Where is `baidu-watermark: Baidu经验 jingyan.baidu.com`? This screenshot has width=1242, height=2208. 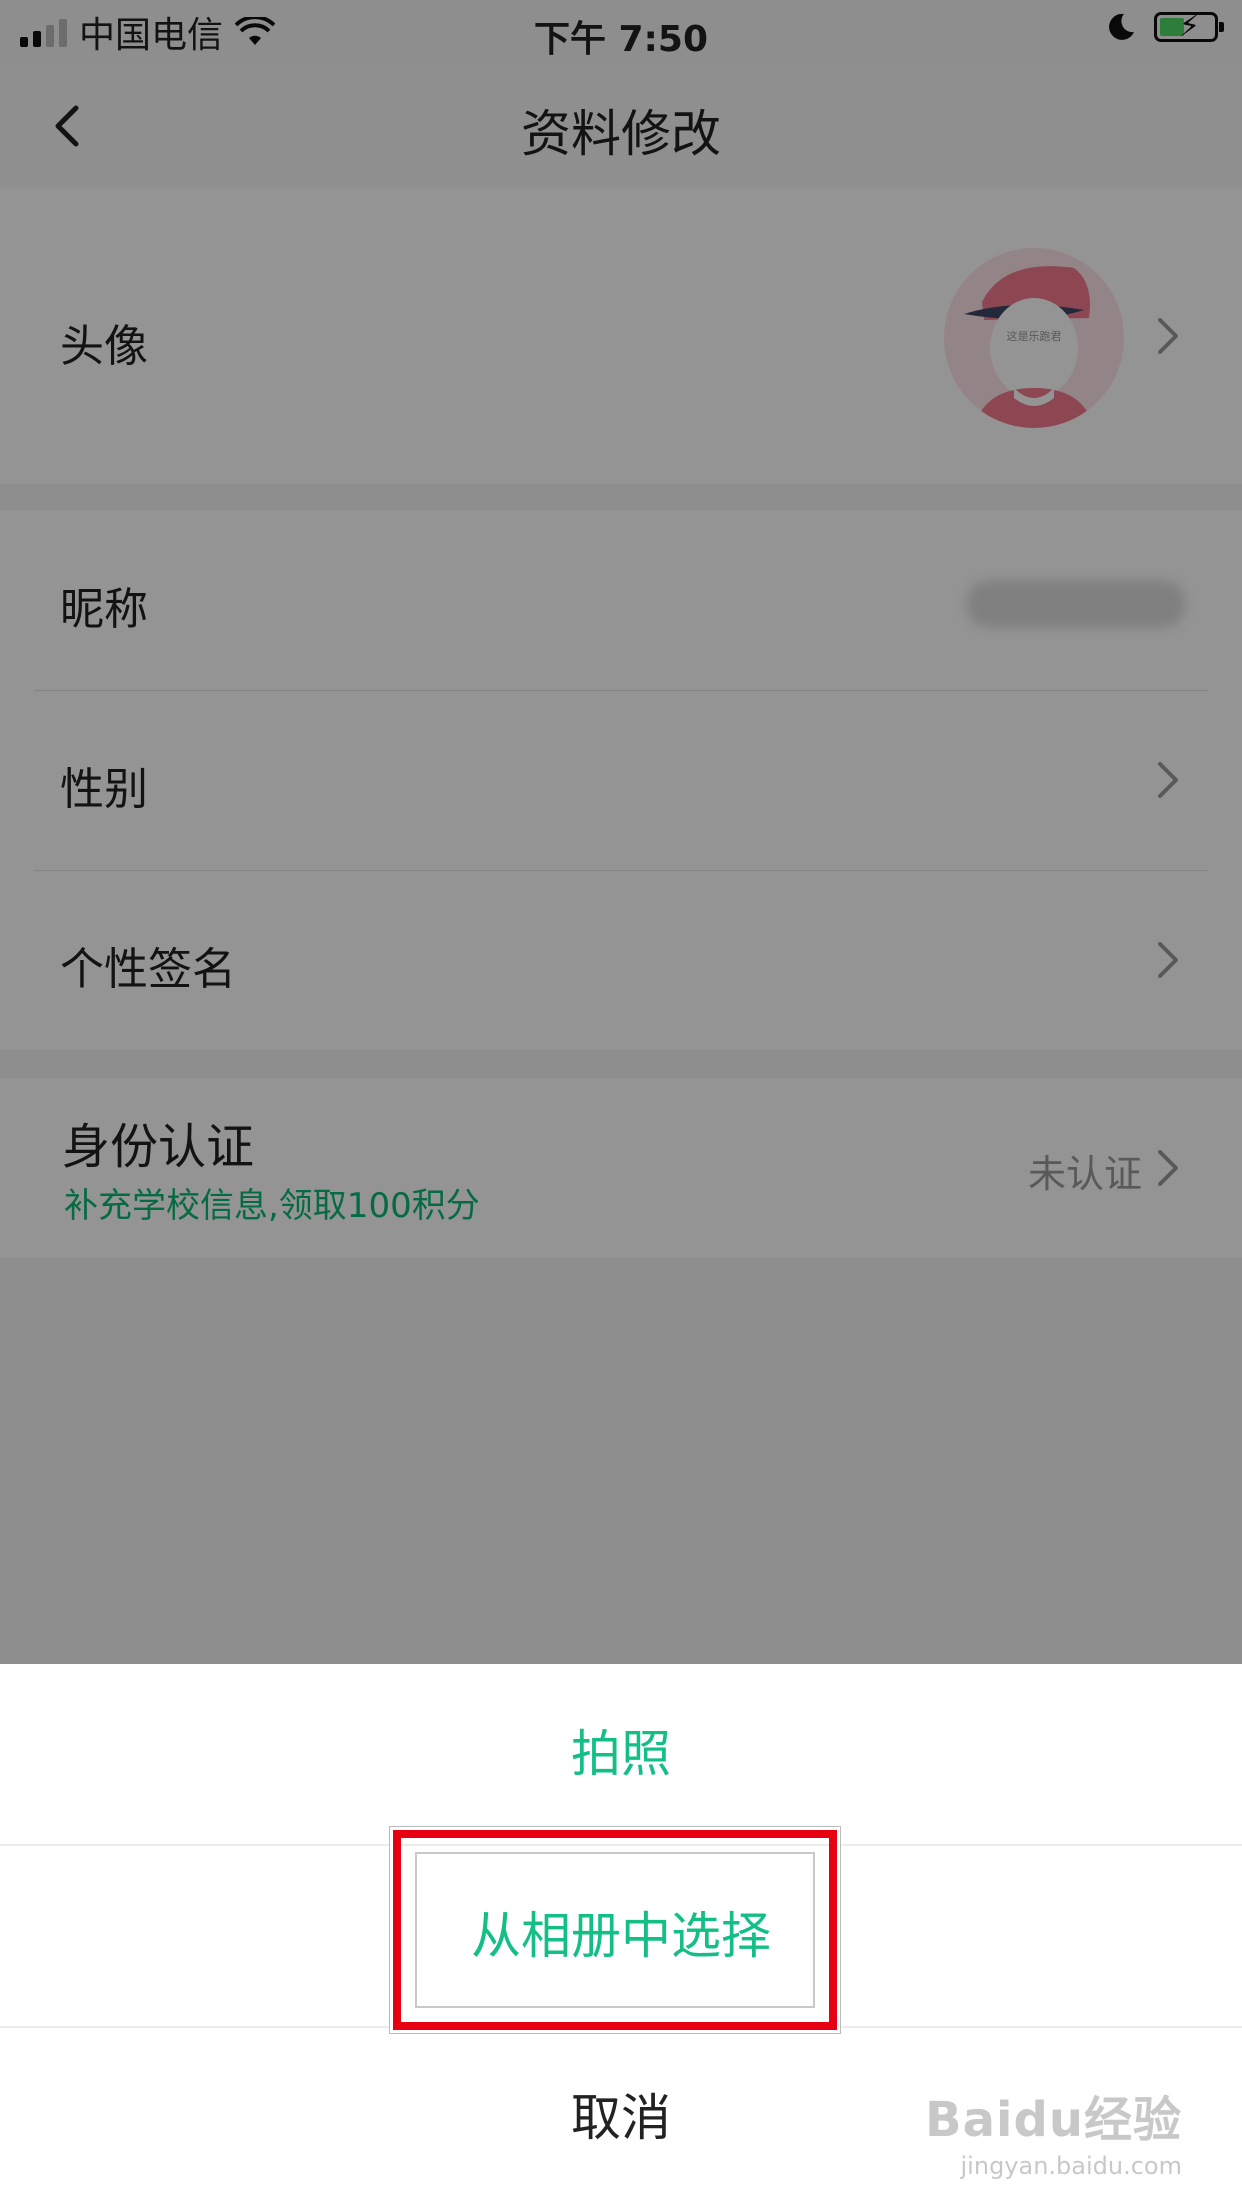 baidu-watermark: Baidu经验 jingyan.baidu.com is located at coordinates (1053, 2130).